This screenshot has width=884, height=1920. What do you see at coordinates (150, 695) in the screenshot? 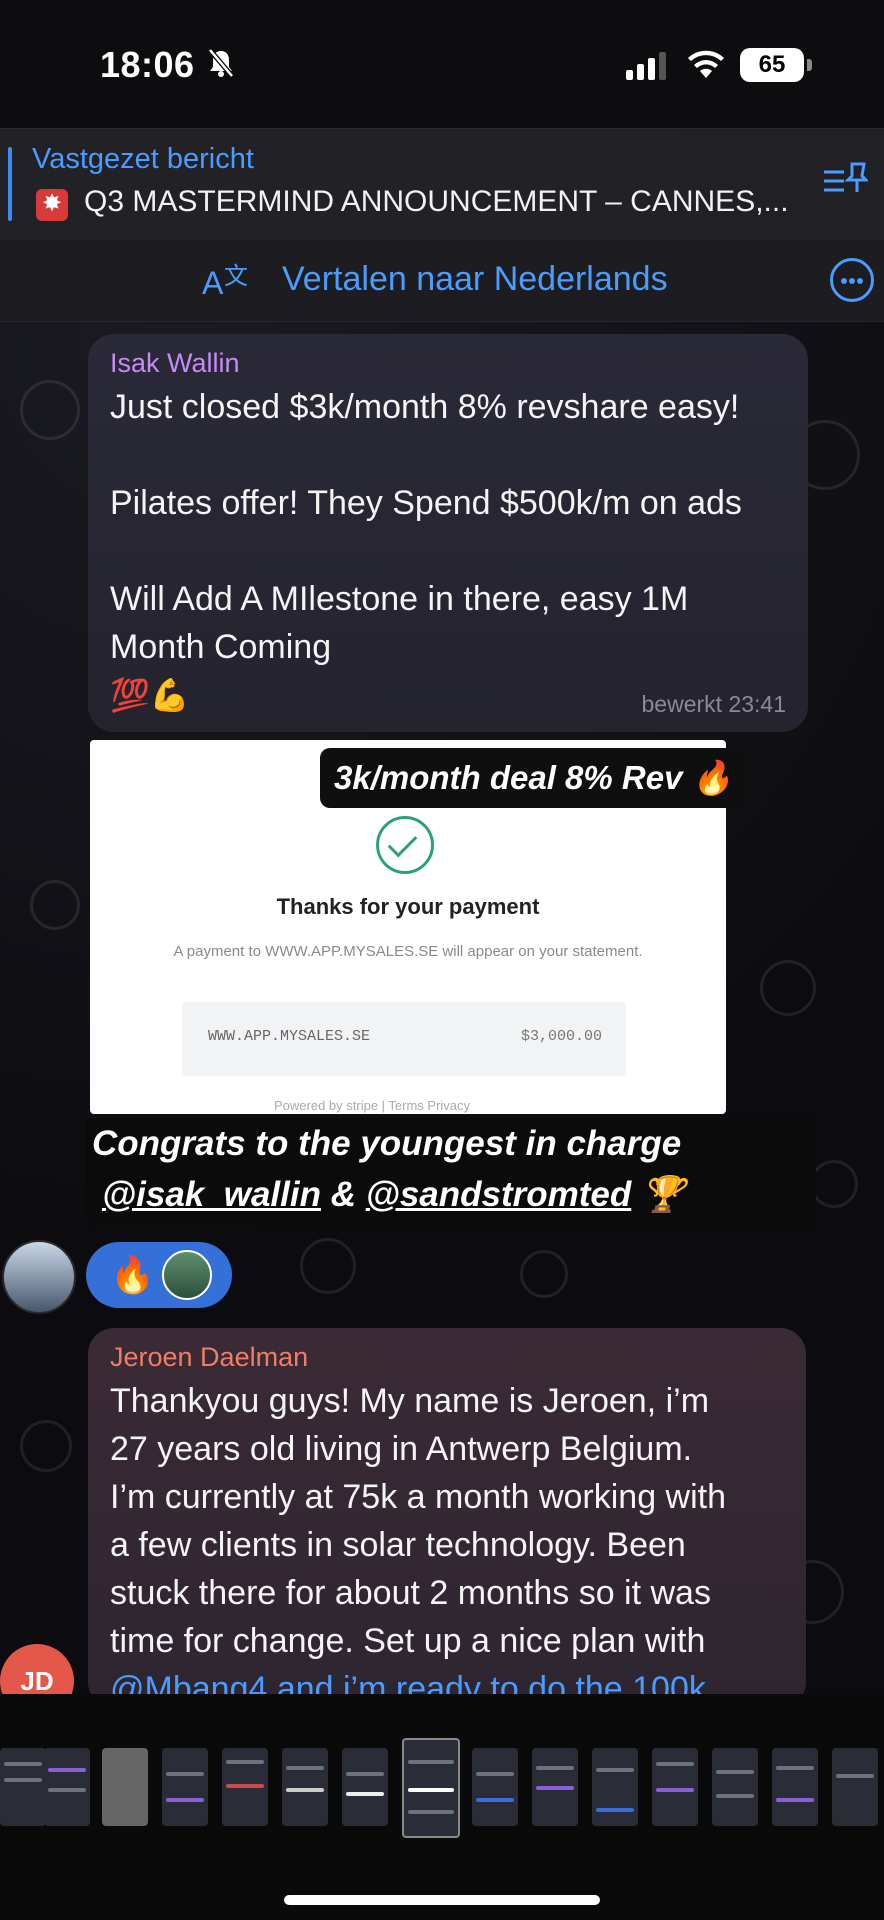
I see `message-emojis: 💯💪` at bounding box center [150, 695].